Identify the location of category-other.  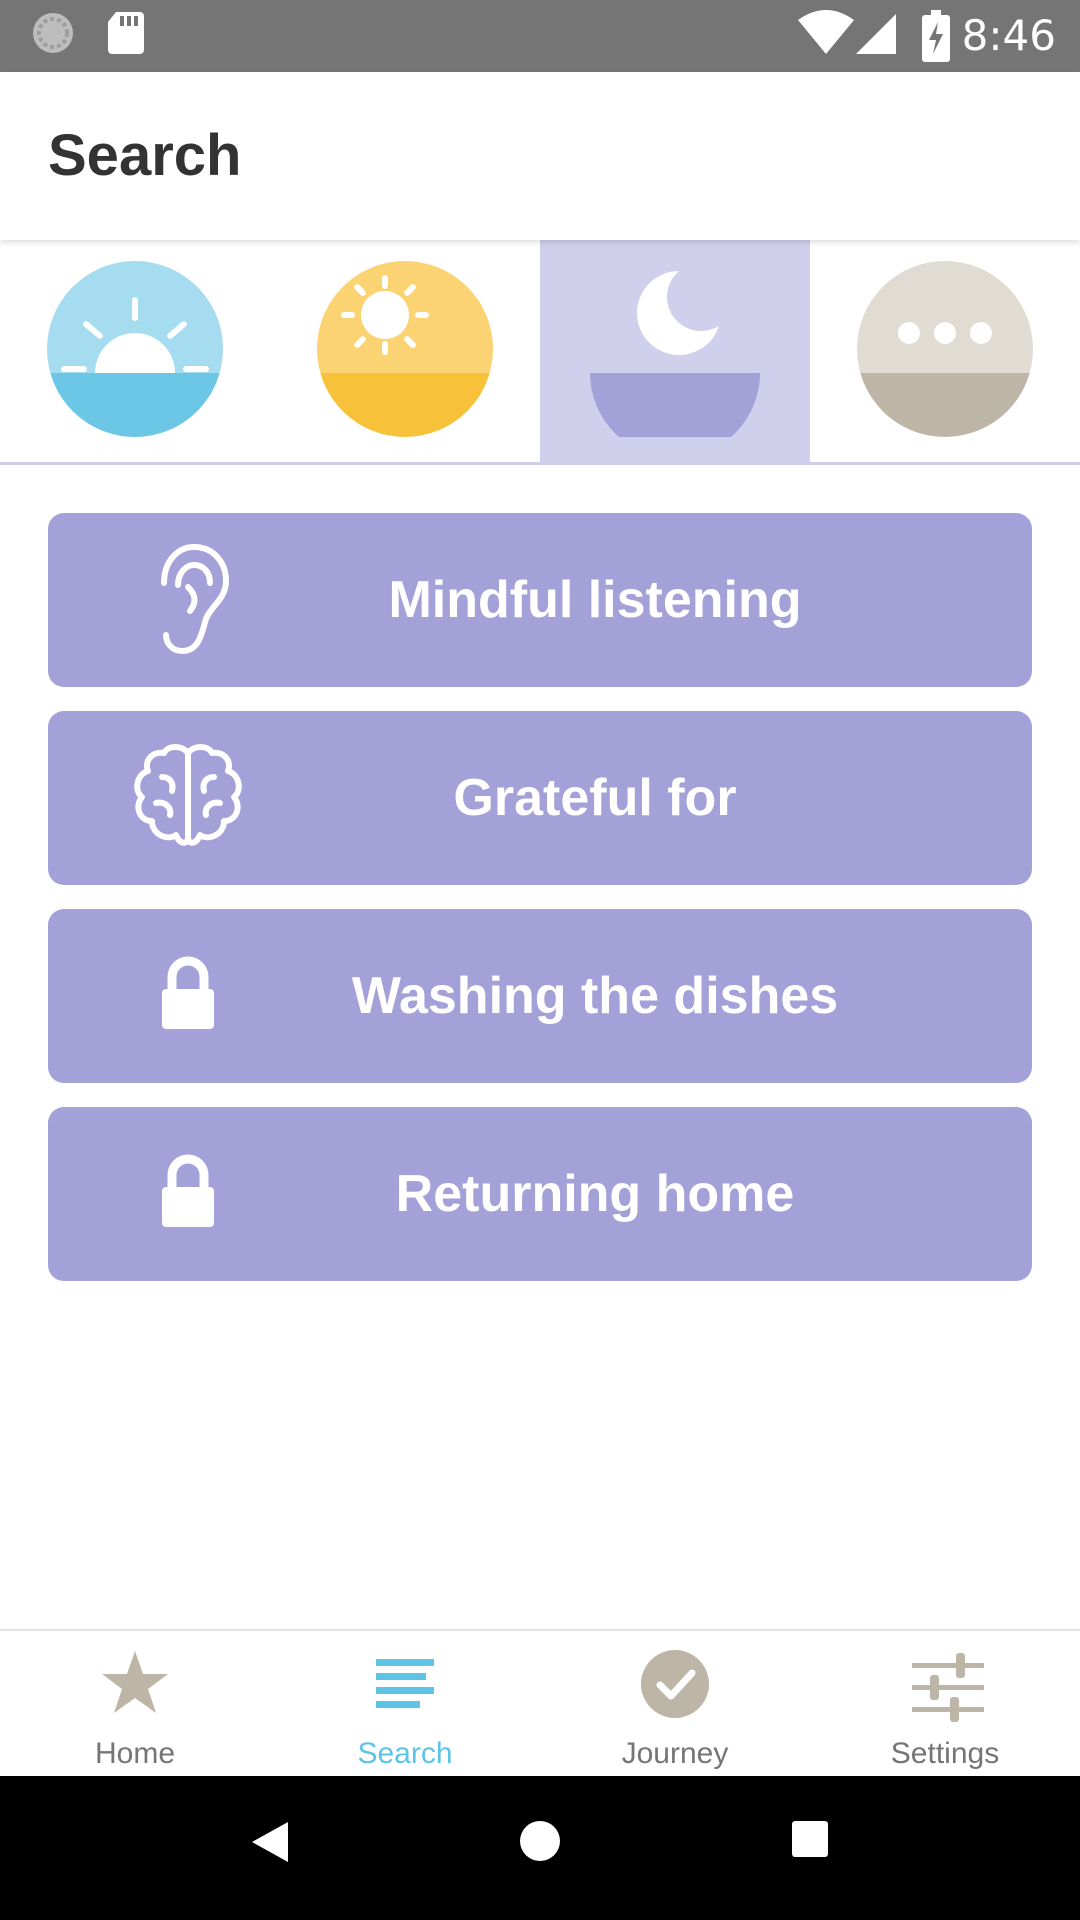
(945, 351).